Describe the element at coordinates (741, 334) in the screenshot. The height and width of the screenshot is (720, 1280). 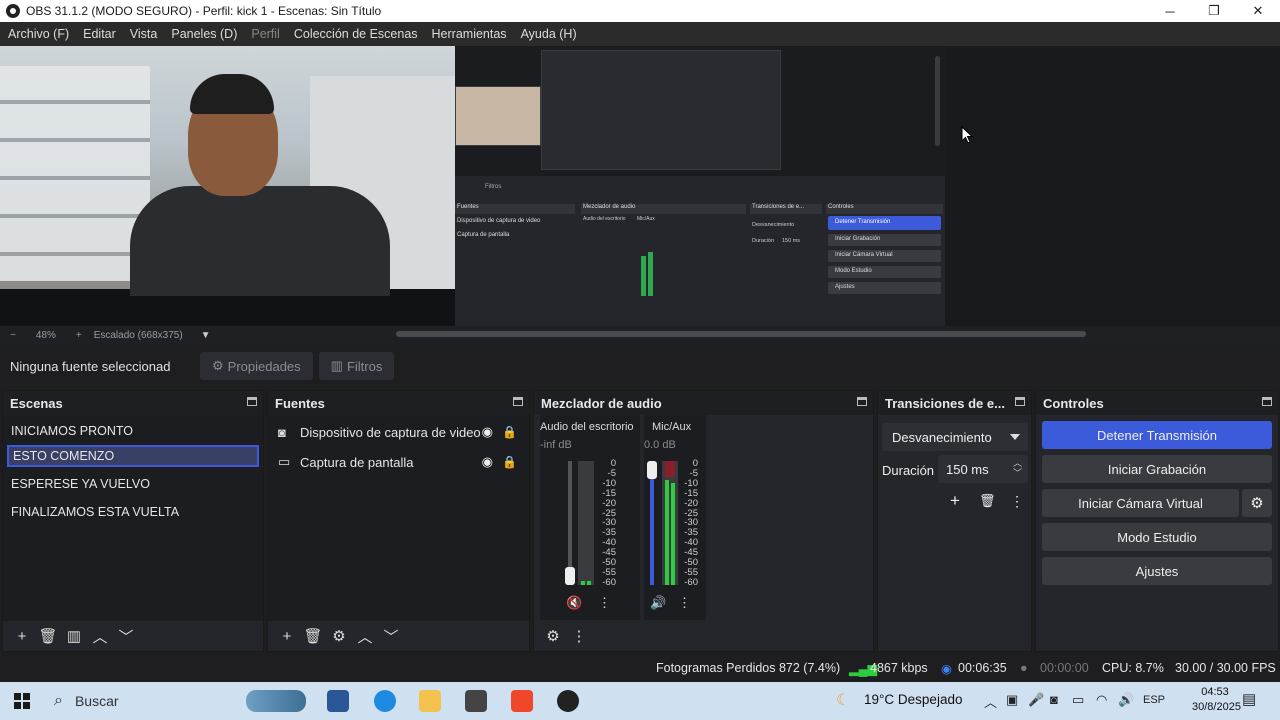
I see `preview-hscrollbar` at that location.